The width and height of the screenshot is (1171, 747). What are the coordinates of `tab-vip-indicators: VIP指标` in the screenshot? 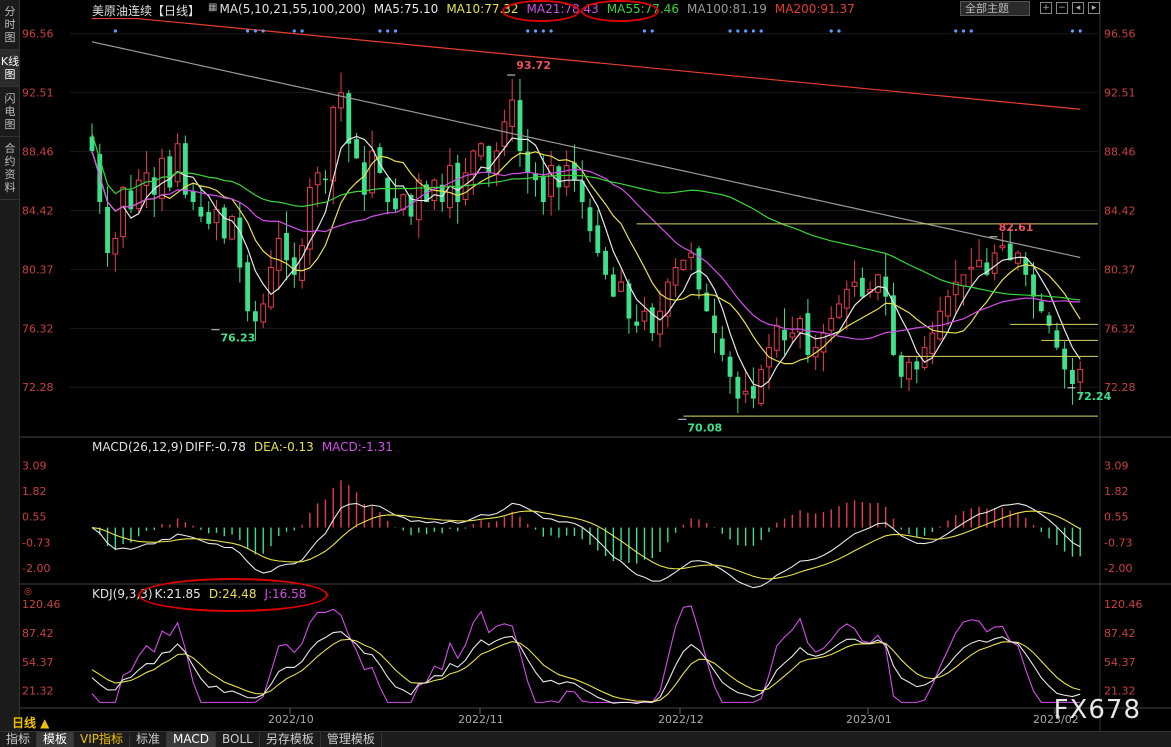 It's located at (102, 739).